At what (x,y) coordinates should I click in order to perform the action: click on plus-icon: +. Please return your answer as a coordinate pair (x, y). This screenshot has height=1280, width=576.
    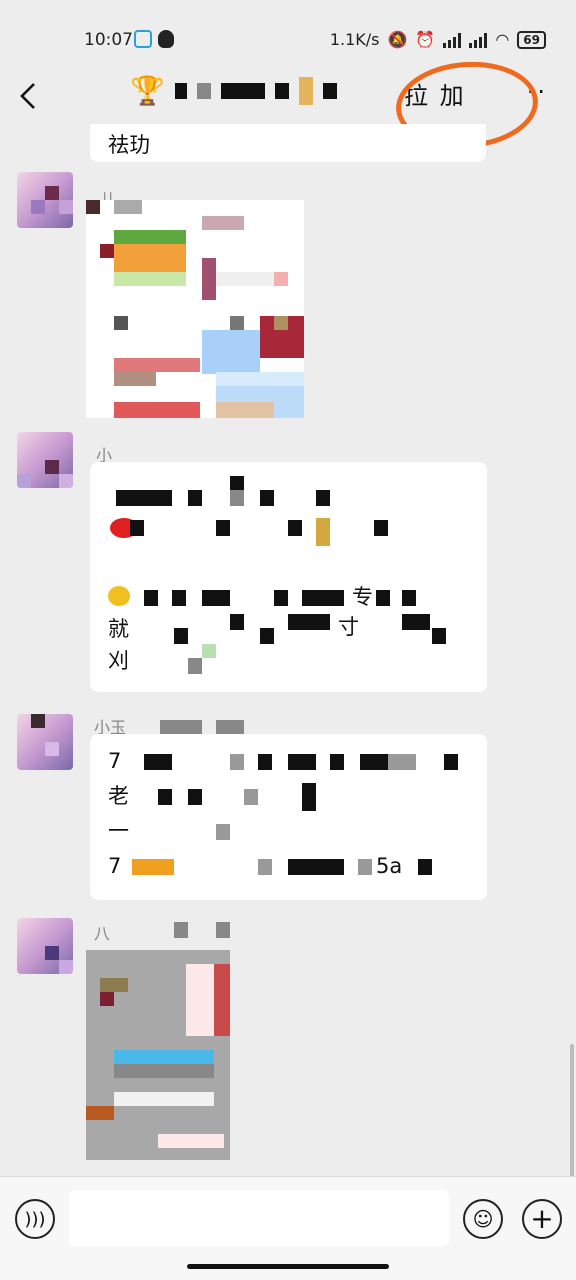
    Looking at the image, I should click on (542, 1219).